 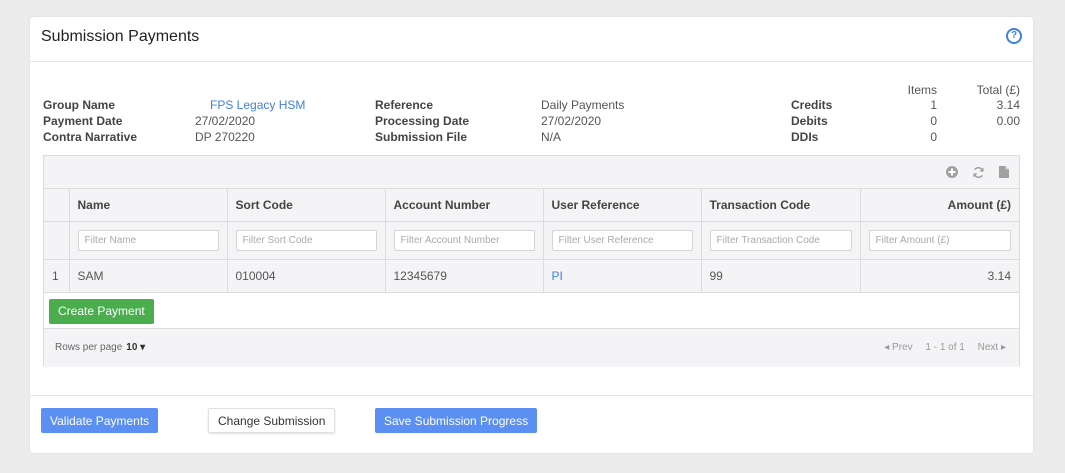 What do you see at coordinates (551, 137) in the screenshot?
I see `submission-file-value: N/A` at bounding box center [551, 137].